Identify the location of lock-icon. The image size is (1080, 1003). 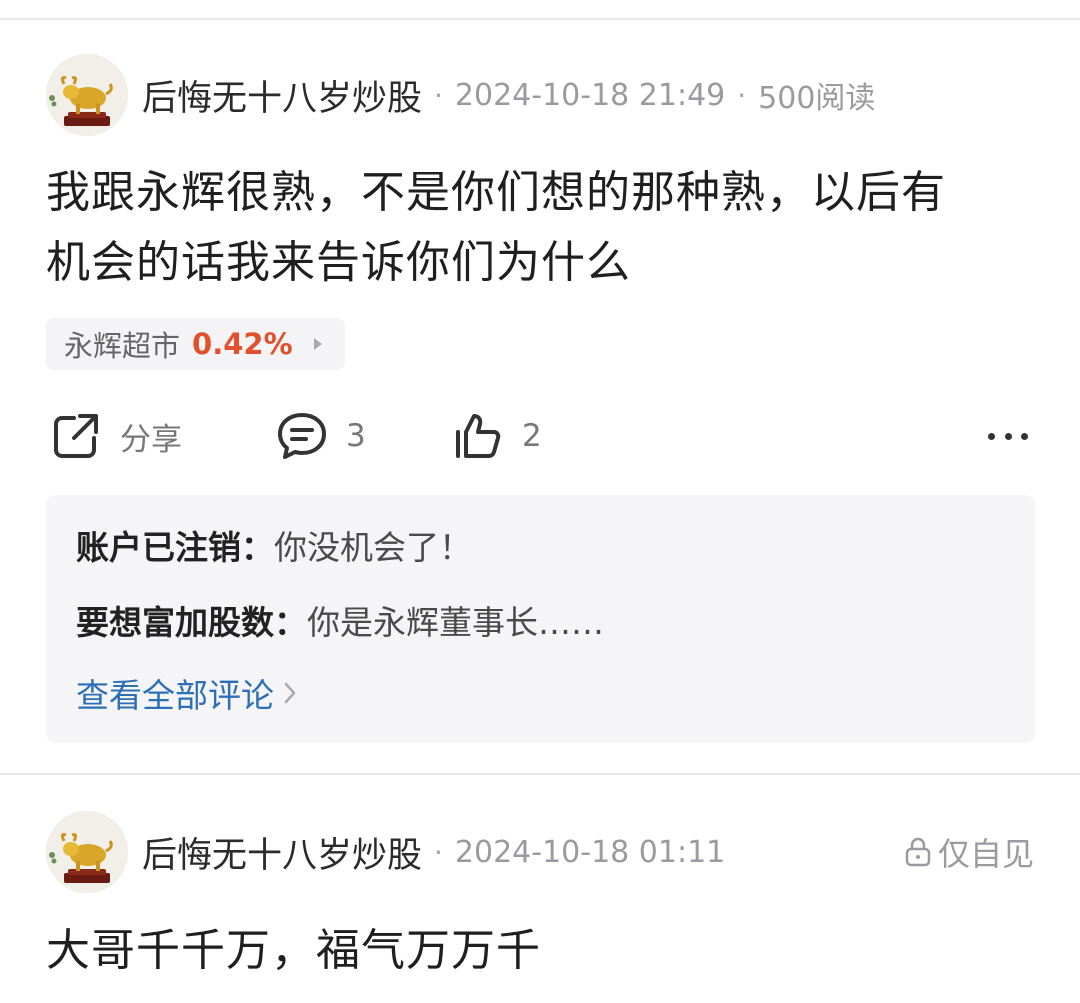
(918, 852).